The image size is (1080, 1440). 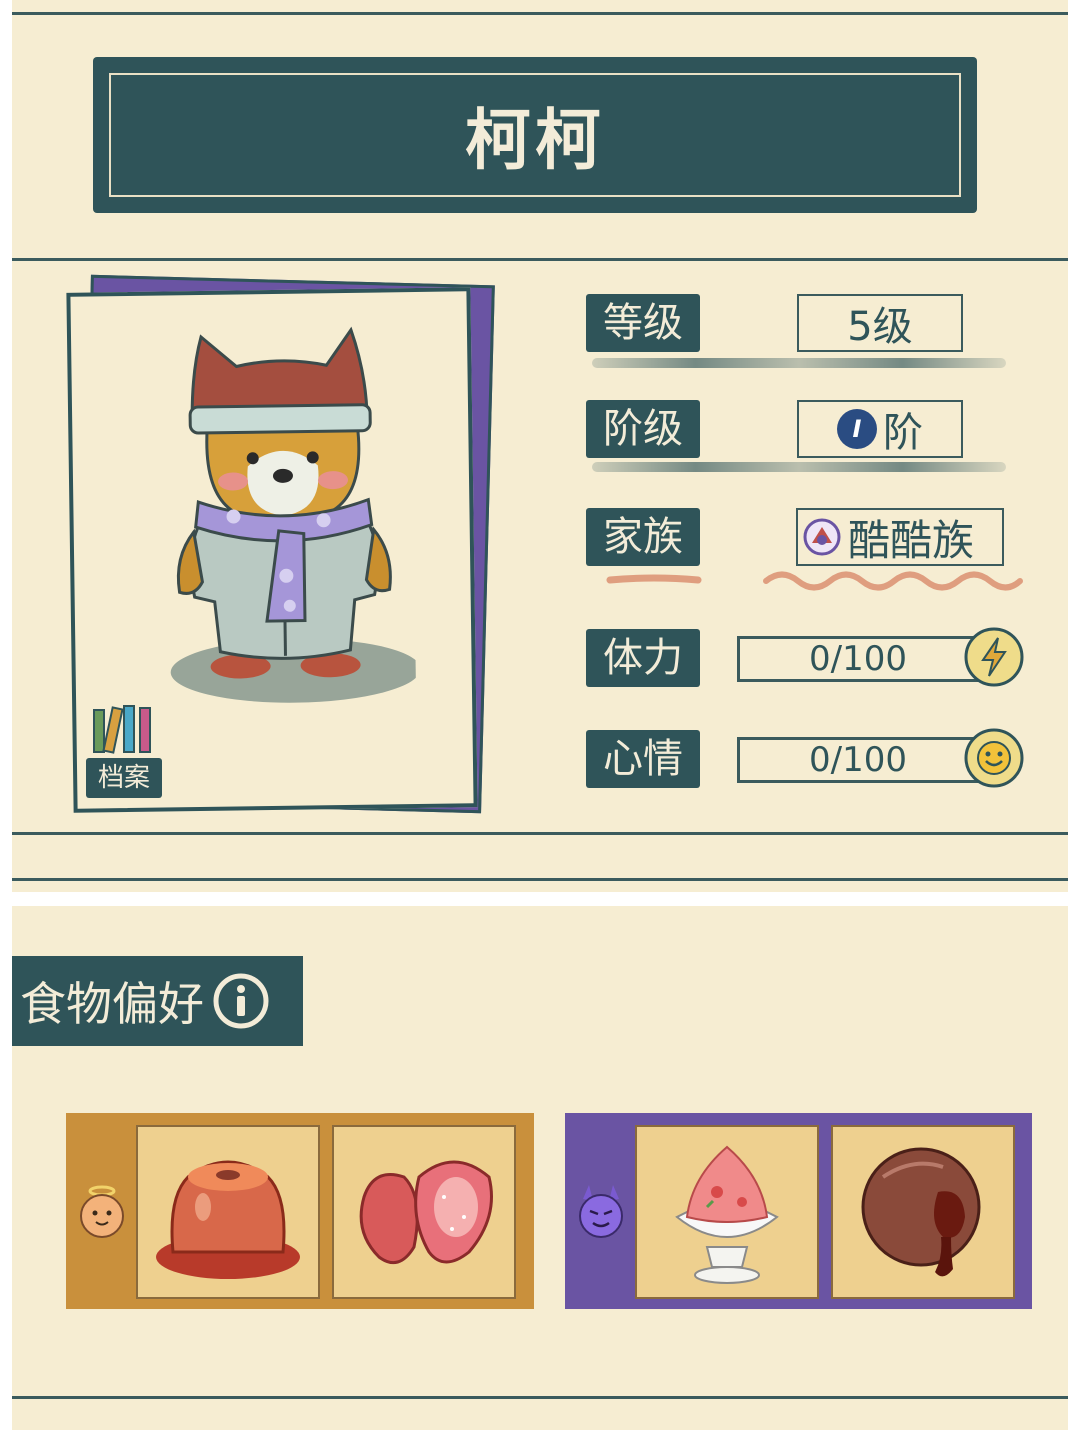 I want to click on liked-foods-panel, so click(x=300, y=1211).